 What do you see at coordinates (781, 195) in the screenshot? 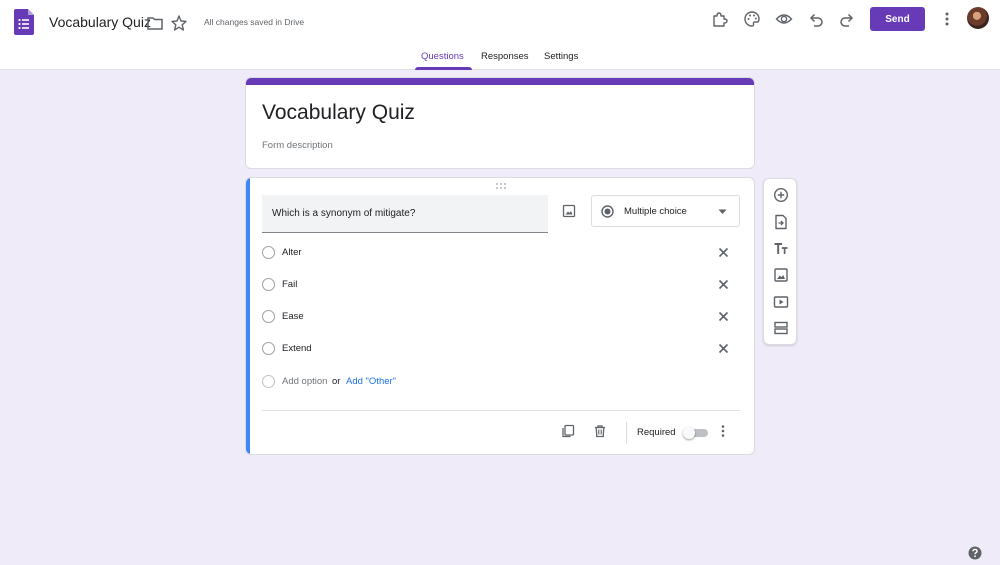
I see `add-question-icon` at bounding box center [781, 195].